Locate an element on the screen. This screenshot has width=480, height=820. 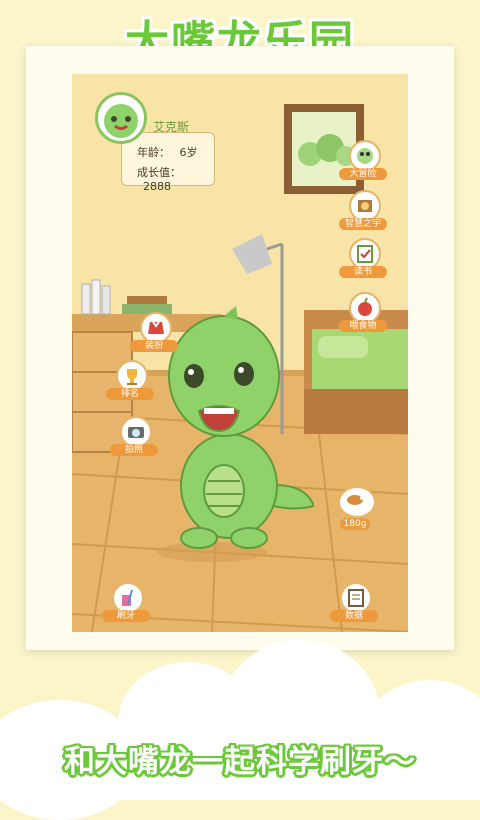
profile-avatar is located at coordinates (121, 118).